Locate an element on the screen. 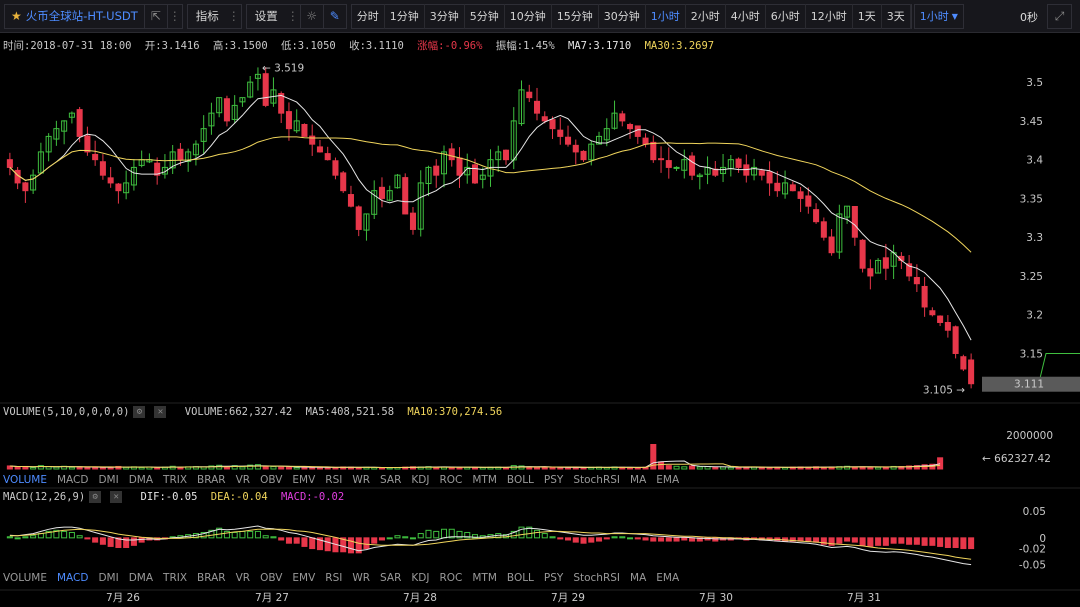  price-tick-label: 3.25 is located at coordinates (1031, 277).